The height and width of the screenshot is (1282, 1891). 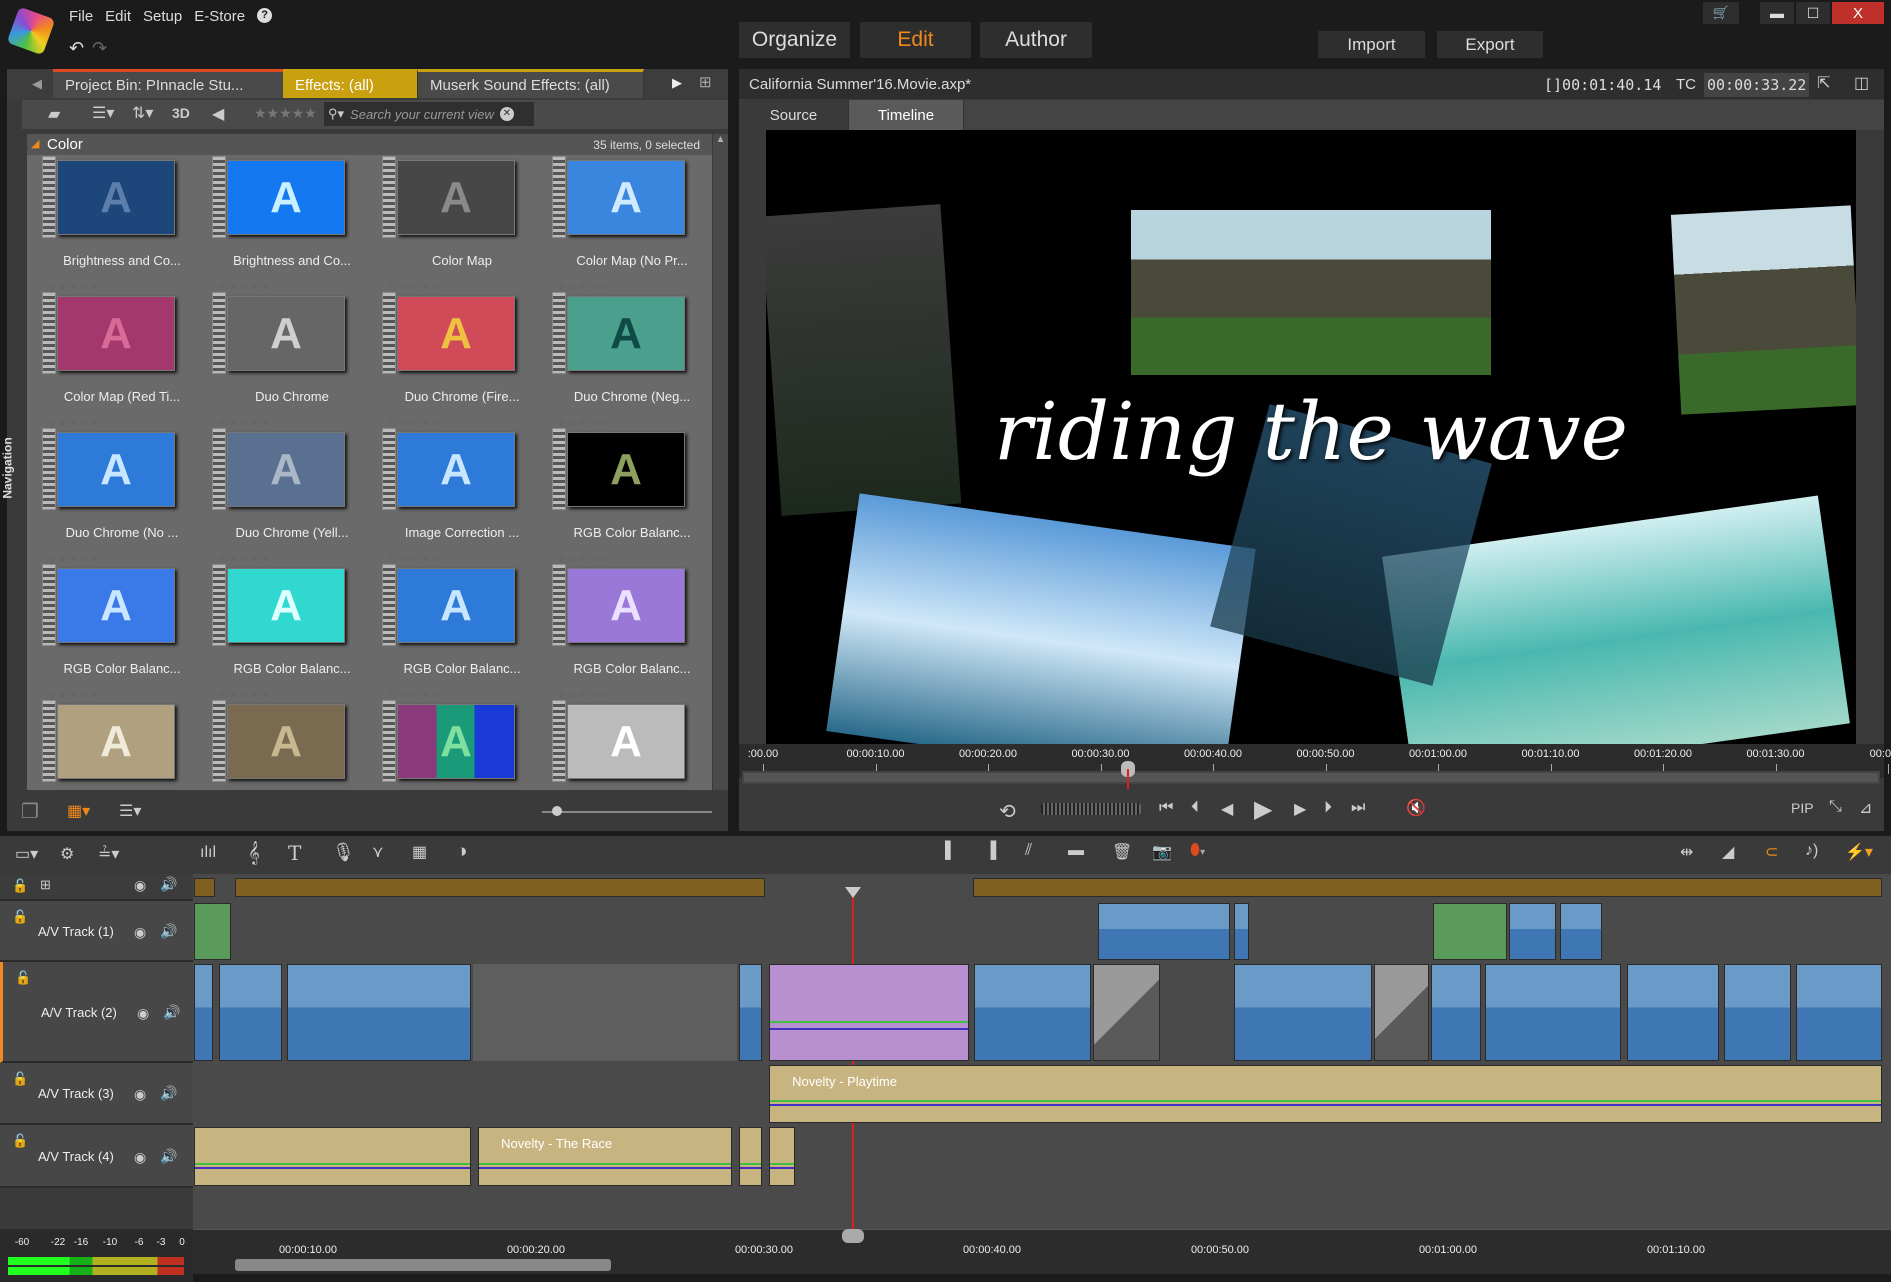 I want to click on motion-tracking-icon: ◑, so click(x=461, y=852).